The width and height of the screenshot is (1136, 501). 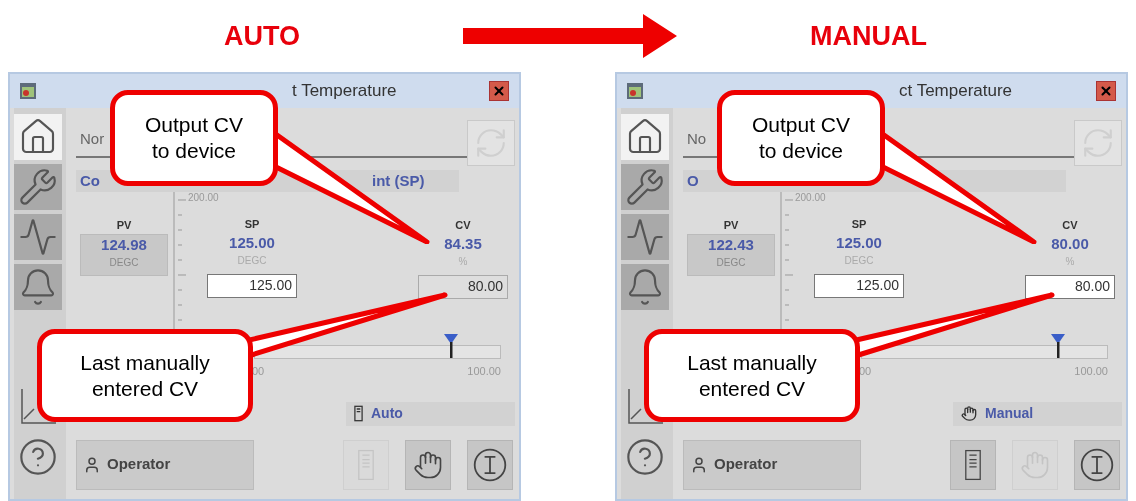 I want to click on tab-label: Nor, so click(x=92, y=139).